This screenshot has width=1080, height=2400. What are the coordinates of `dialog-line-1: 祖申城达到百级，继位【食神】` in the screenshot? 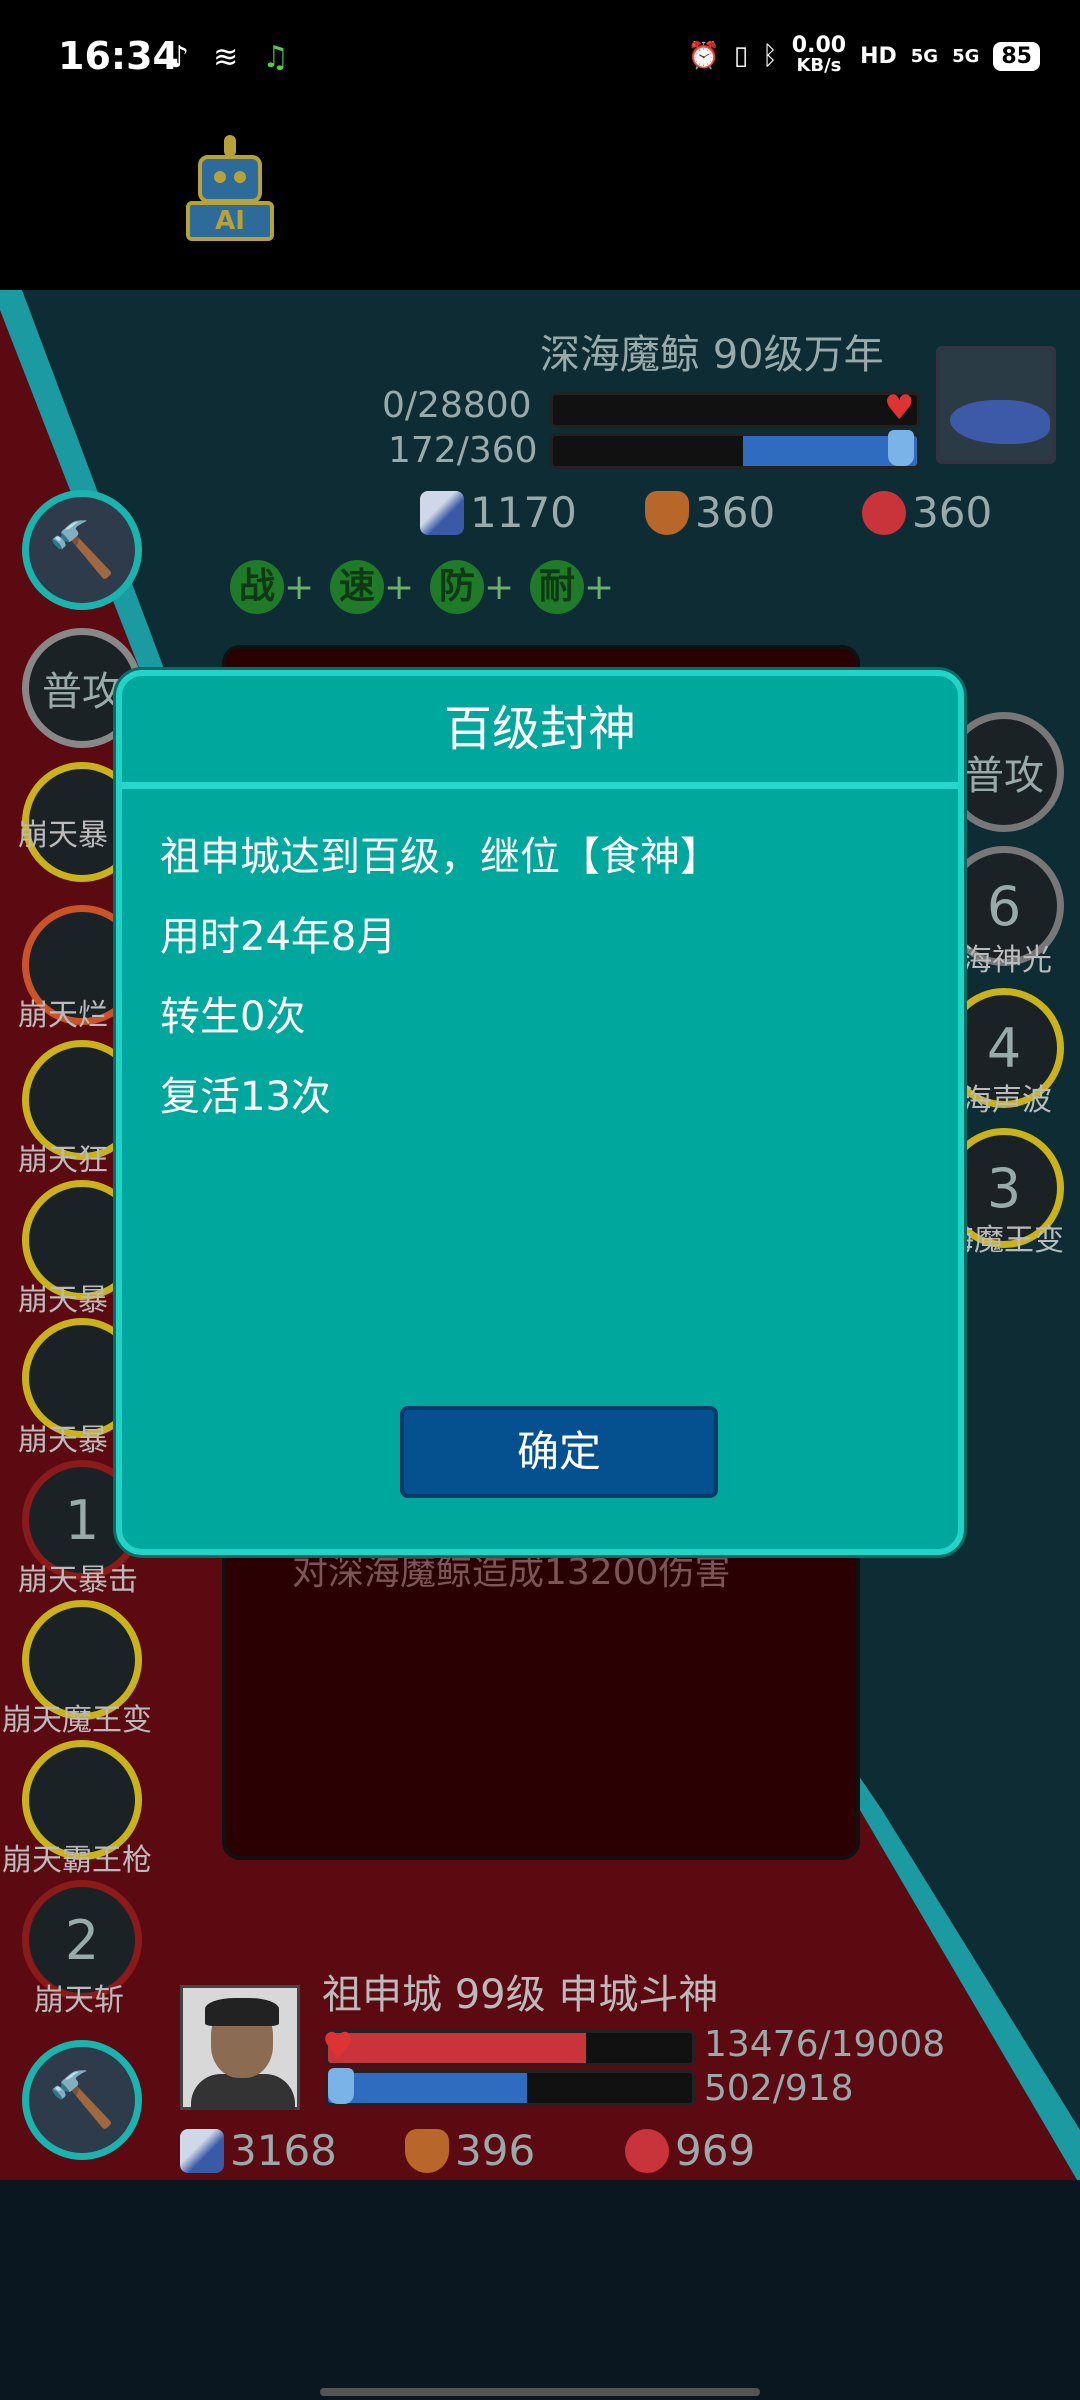 It's located at (440, 857).